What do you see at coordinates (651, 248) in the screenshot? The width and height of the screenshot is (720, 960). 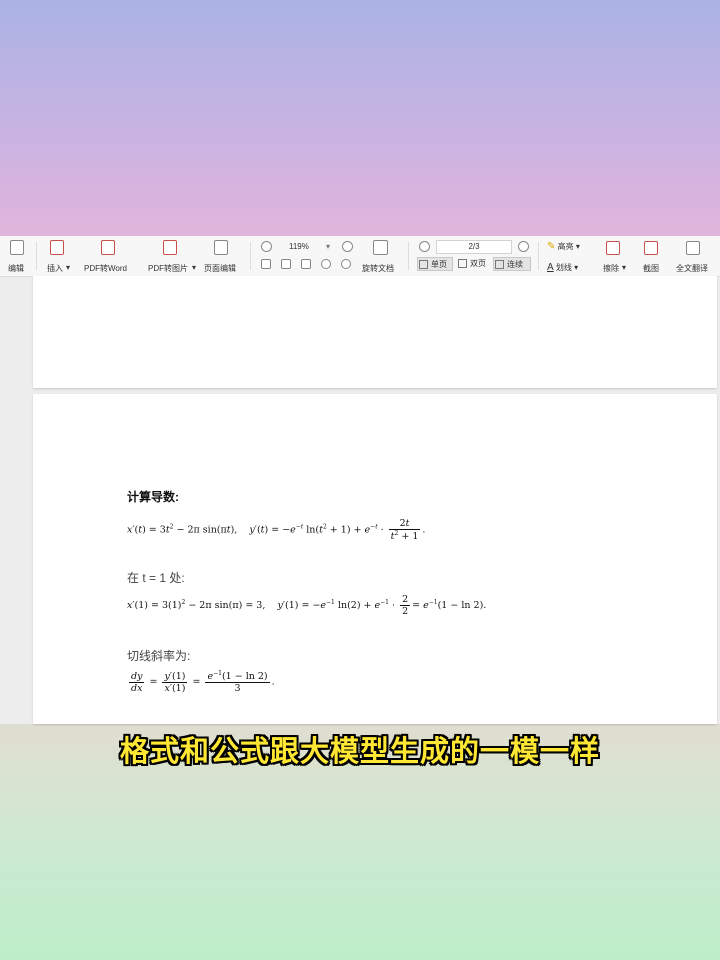 I see `screenshot-icon` at bounding box center [651, 248].